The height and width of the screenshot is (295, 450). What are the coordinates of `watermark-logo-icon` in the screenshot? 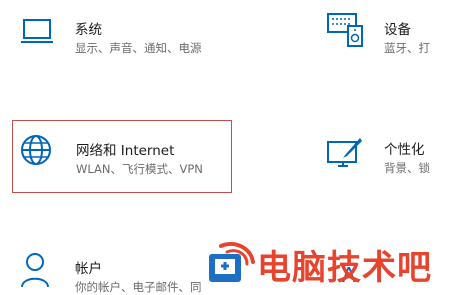 It's located at (232, 266).